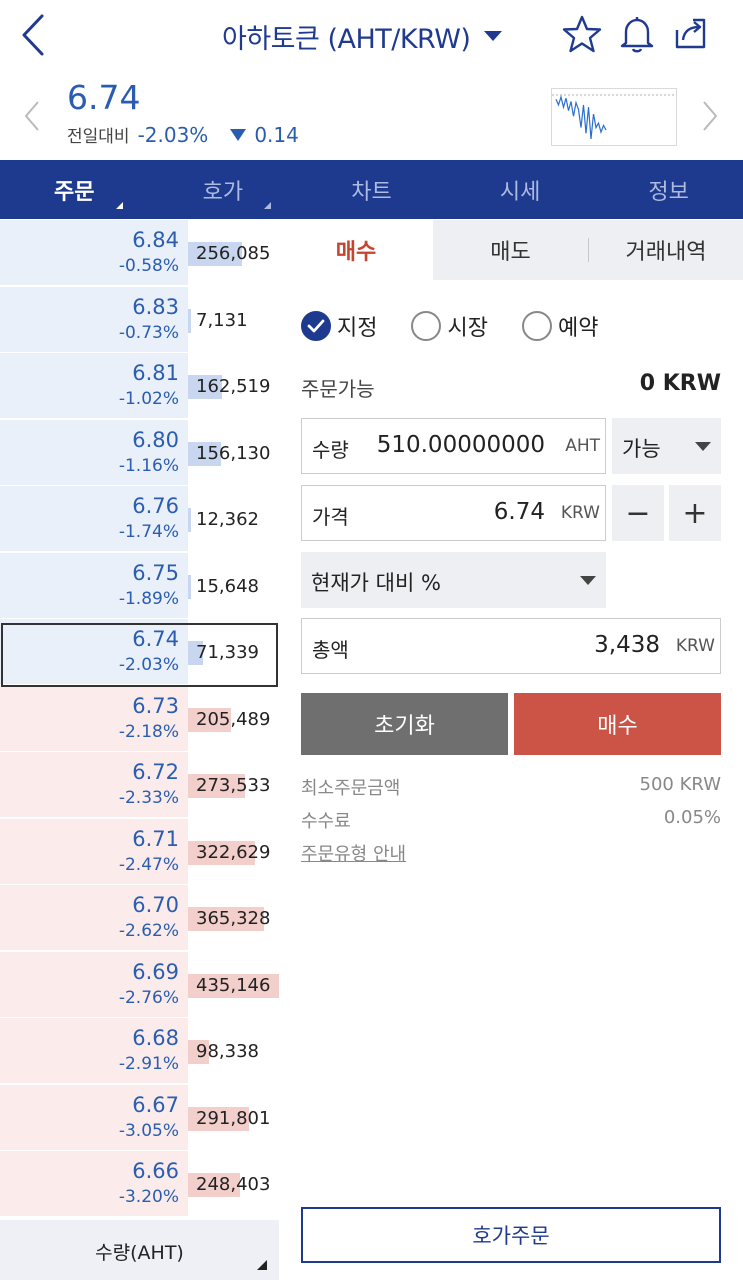  I want to click on order-book-row: 6.68 -2.91% 98,338, so click(139, 1051).